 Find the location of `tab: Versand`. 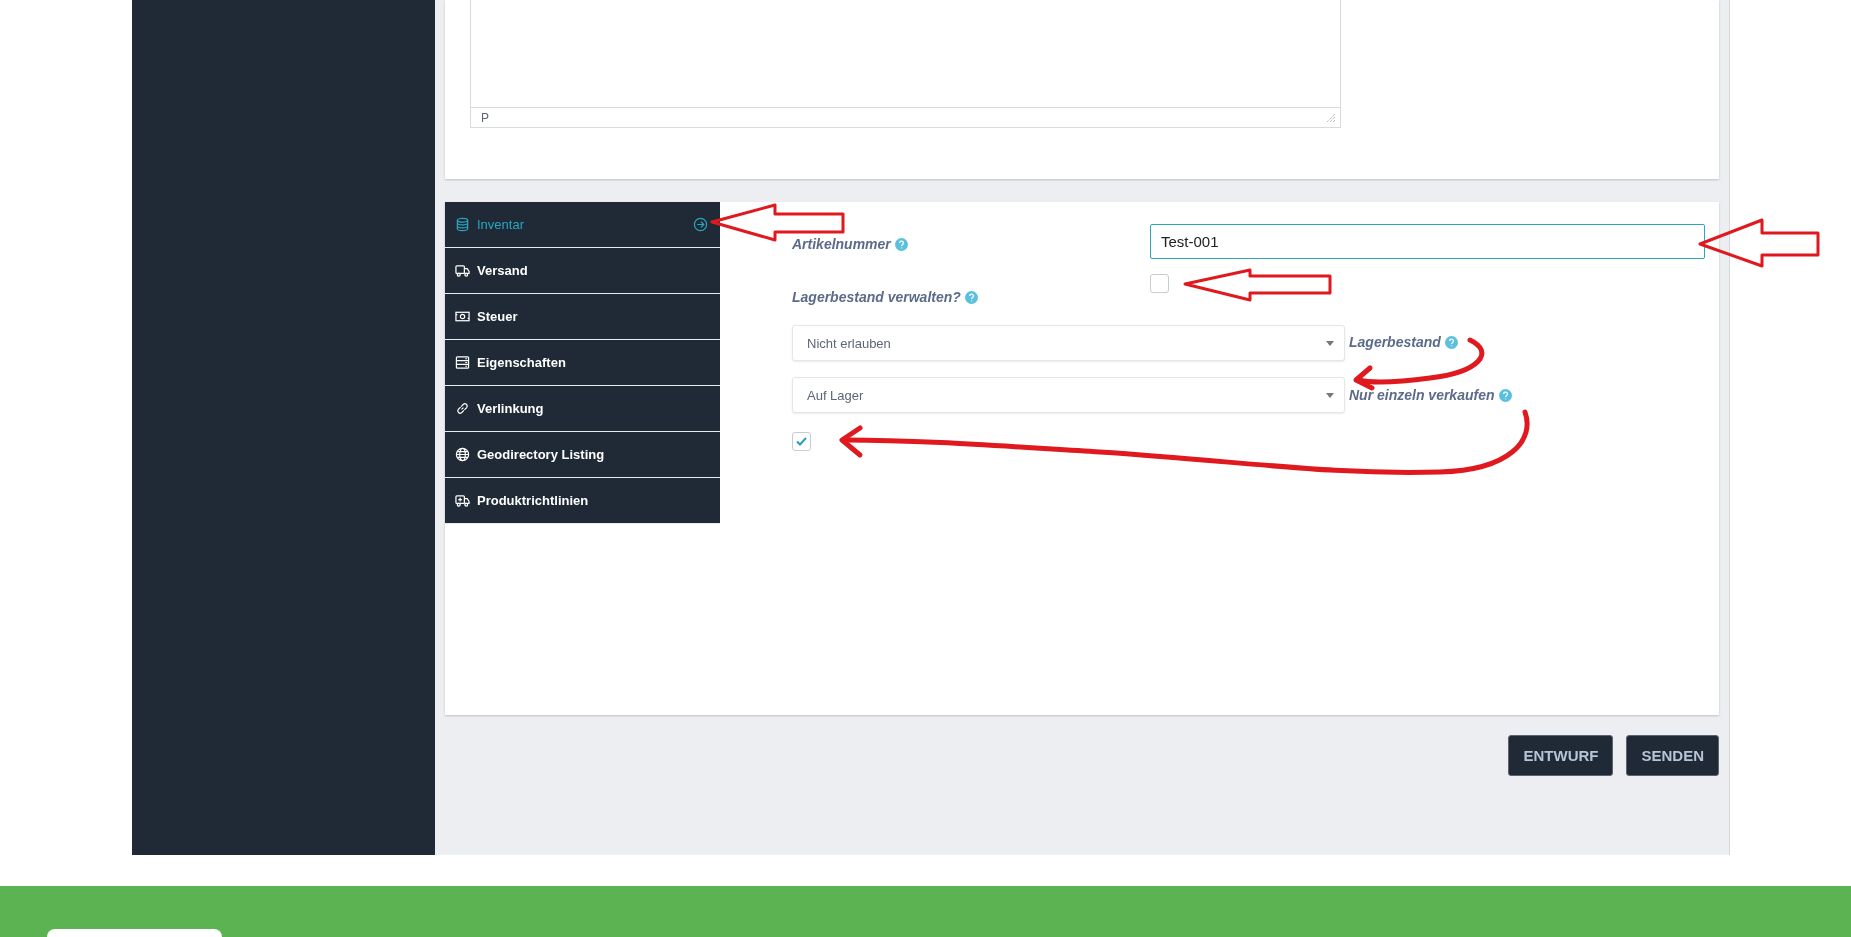

tab: Versand is located at coordinates (582, 271).